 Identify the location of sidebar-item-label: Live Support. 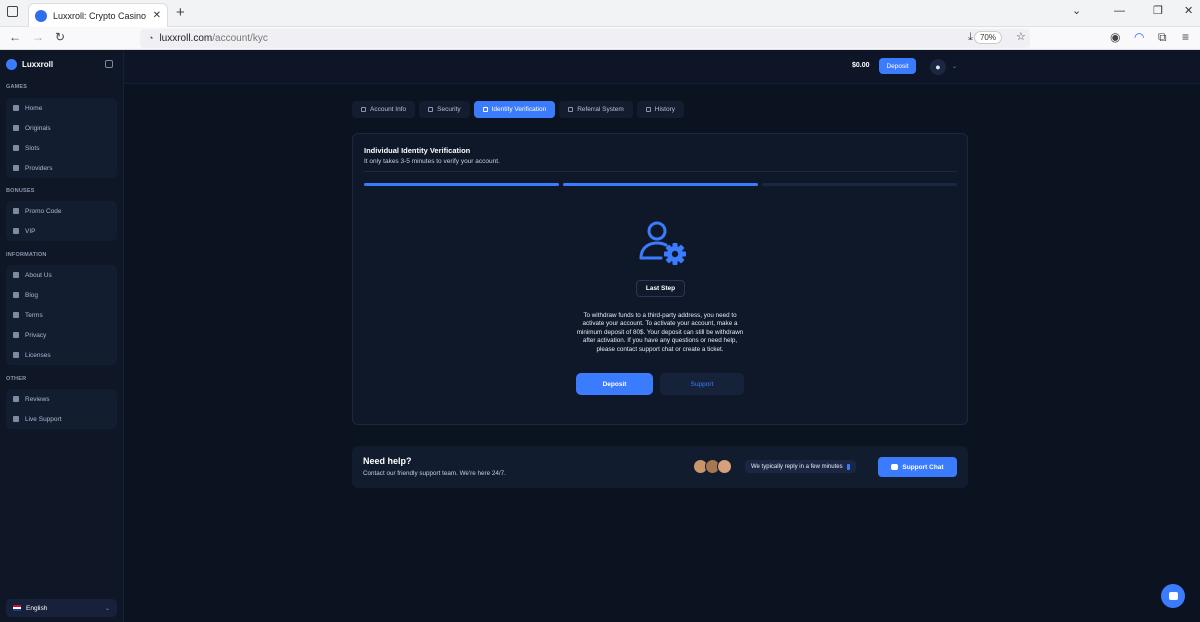
(43, 419).